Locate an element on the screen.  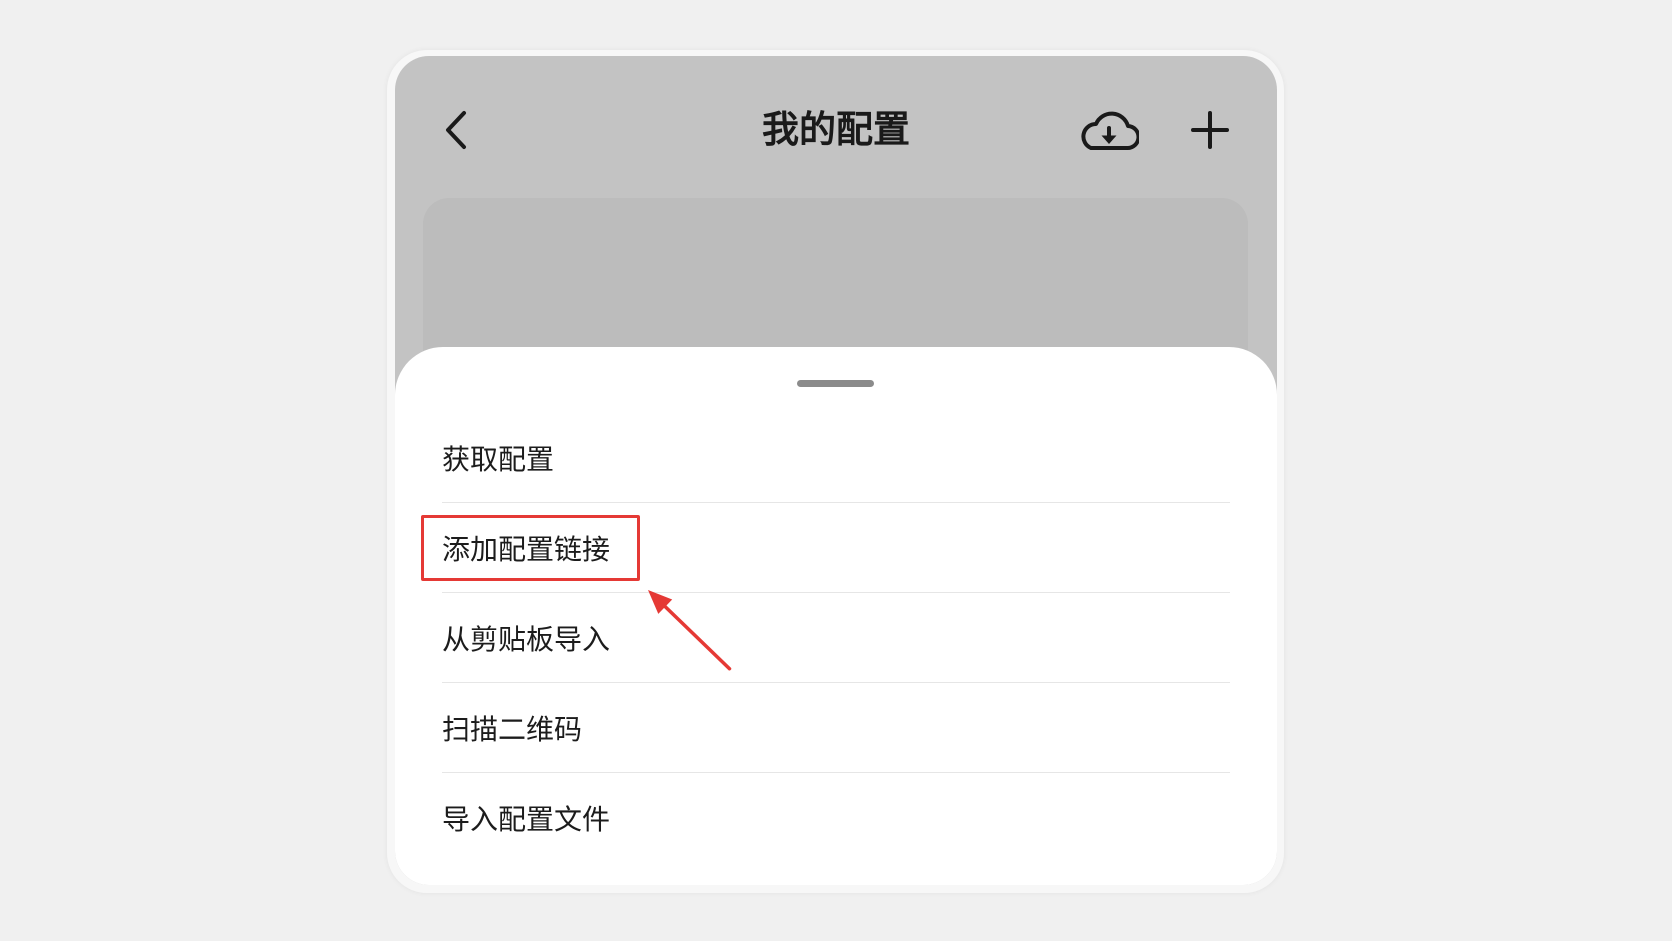
cloud-download-icon is located at coordinates (1110, 130).